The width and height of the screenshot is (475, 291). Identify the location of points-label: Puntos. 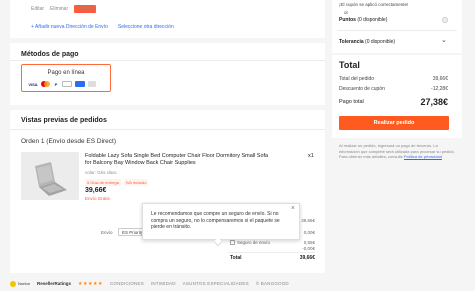
(347, 20).